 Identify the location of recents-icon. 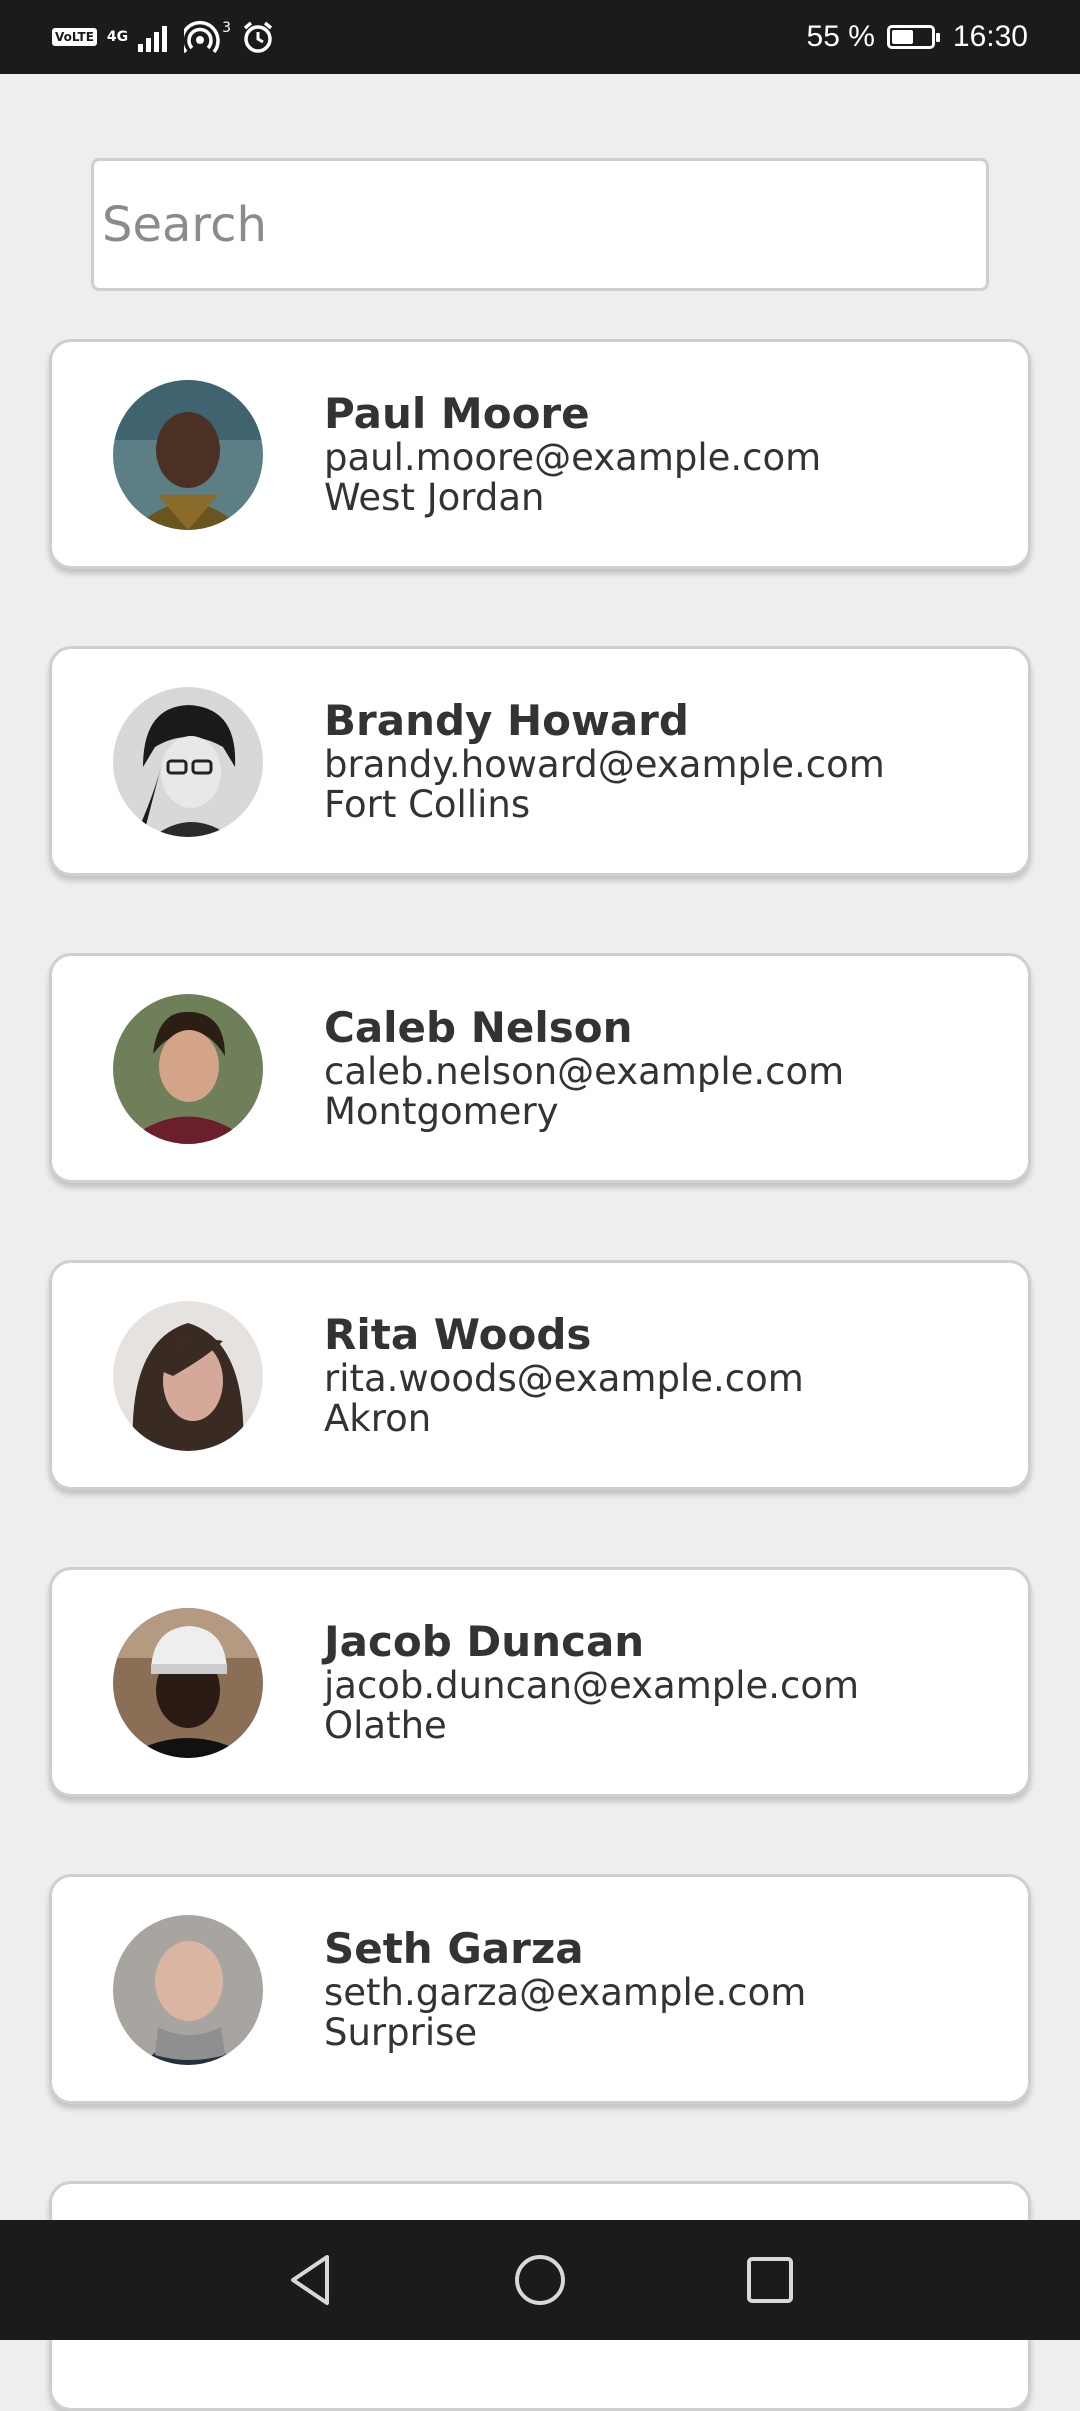
(770, 2280).